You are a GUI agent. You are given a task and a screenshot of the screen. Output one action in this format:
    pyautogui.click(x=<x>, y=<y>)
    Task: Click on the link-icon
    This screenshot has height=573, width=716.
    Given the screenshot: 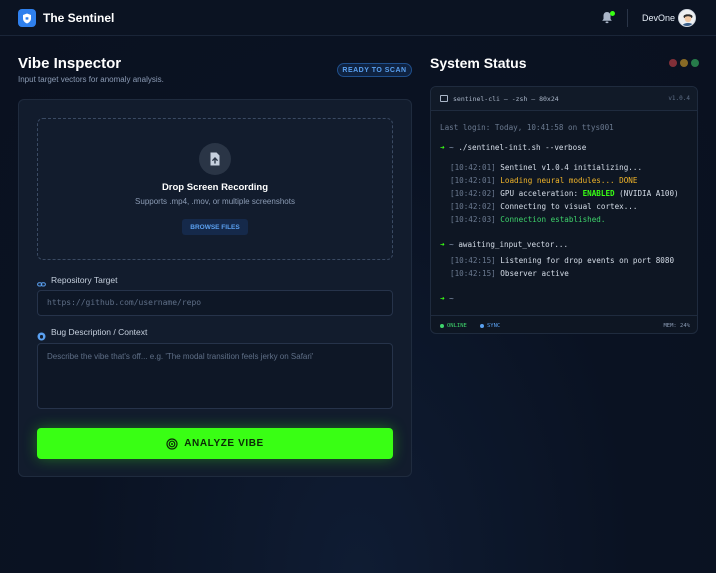 What is the action you would take?
    pyautogui.click(x=41, y=281)
    